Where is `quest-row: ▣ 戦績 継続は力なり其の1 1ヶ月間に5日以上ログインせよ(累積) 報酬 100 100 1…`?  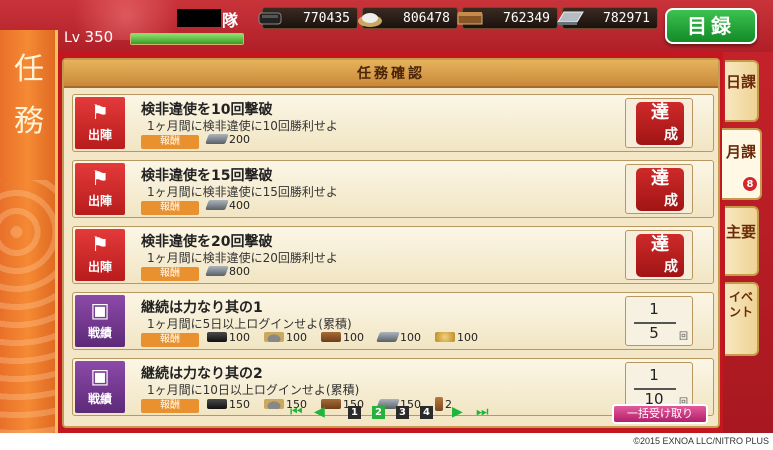
quest-row: ▣ 戦績 継続は力なり其の1 1ヶ月間に5日以上ログインせよ(累積) 報酬 100 100 1… is located at coordinates (393, 321).